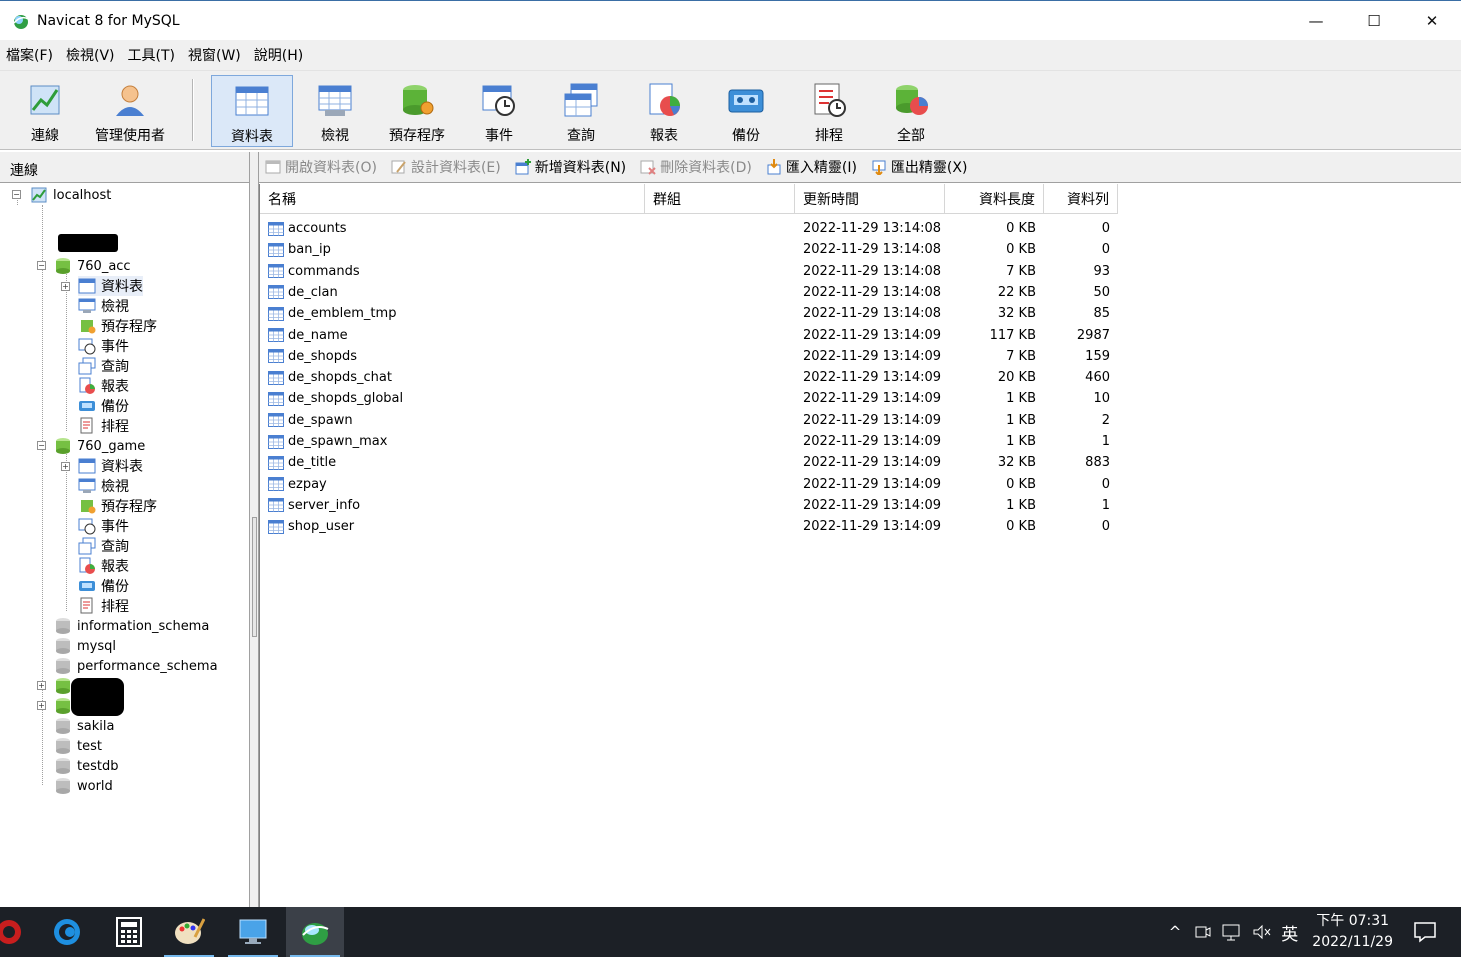  What do you see at coordinates (99, 446) in the screenshot?
I see `tree-node-db-760-game: 760_game` at bounding box center [99, 446].